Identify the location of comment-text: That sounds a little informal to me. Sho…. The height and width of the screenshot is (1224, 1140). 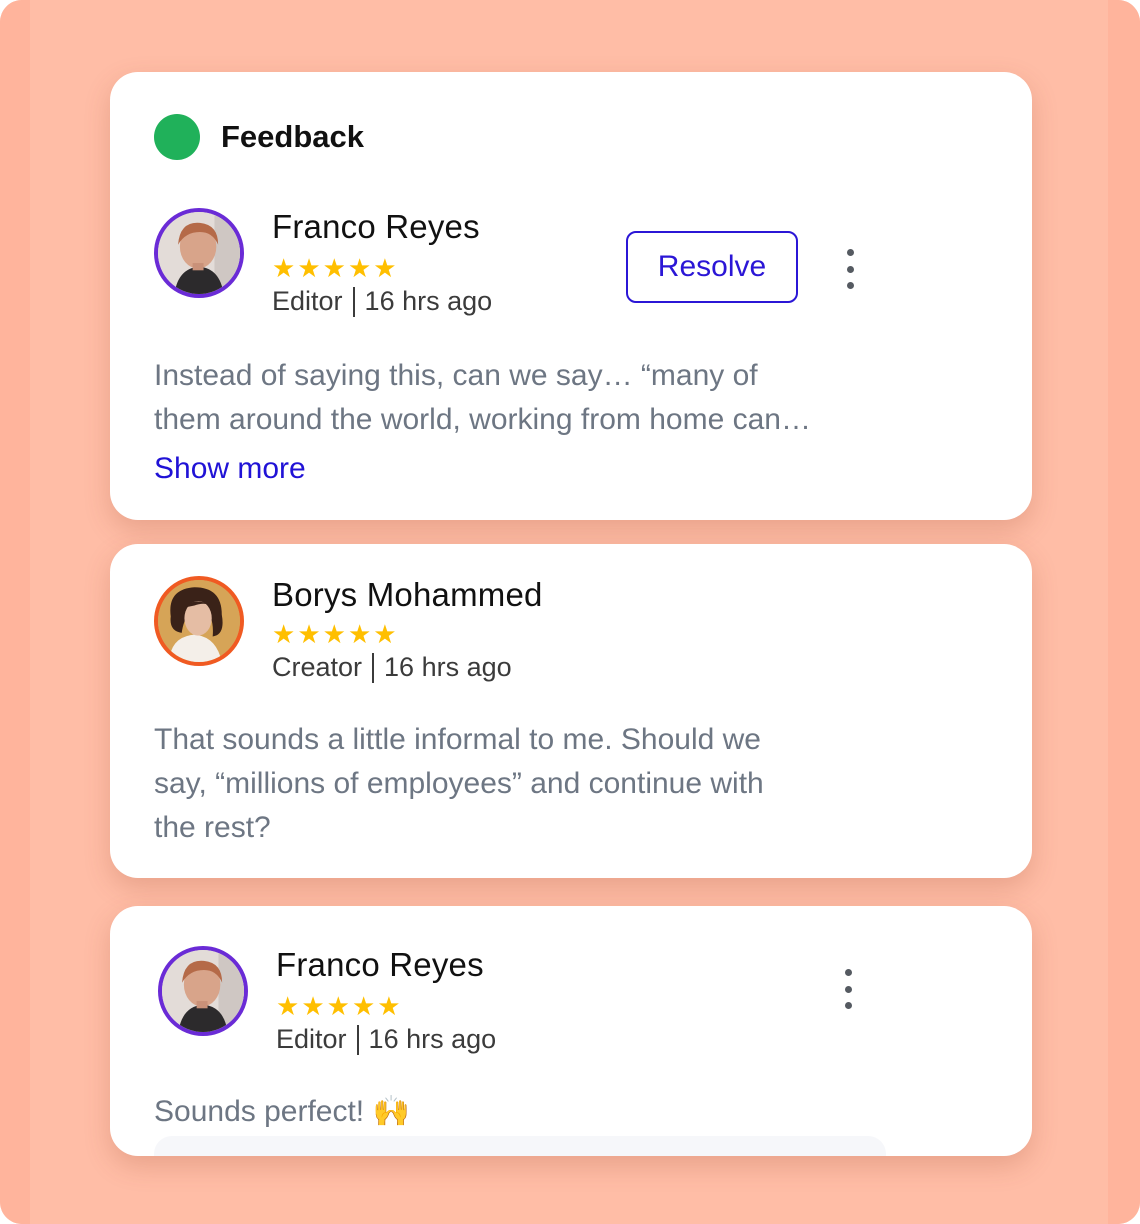
(459, 784).